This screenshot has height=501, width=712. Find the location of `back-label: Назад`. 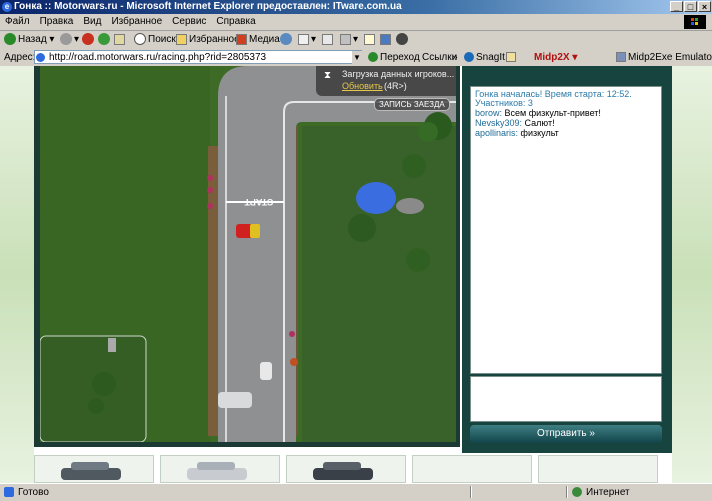

back-label: Назад is located at coordinates (32, 39).